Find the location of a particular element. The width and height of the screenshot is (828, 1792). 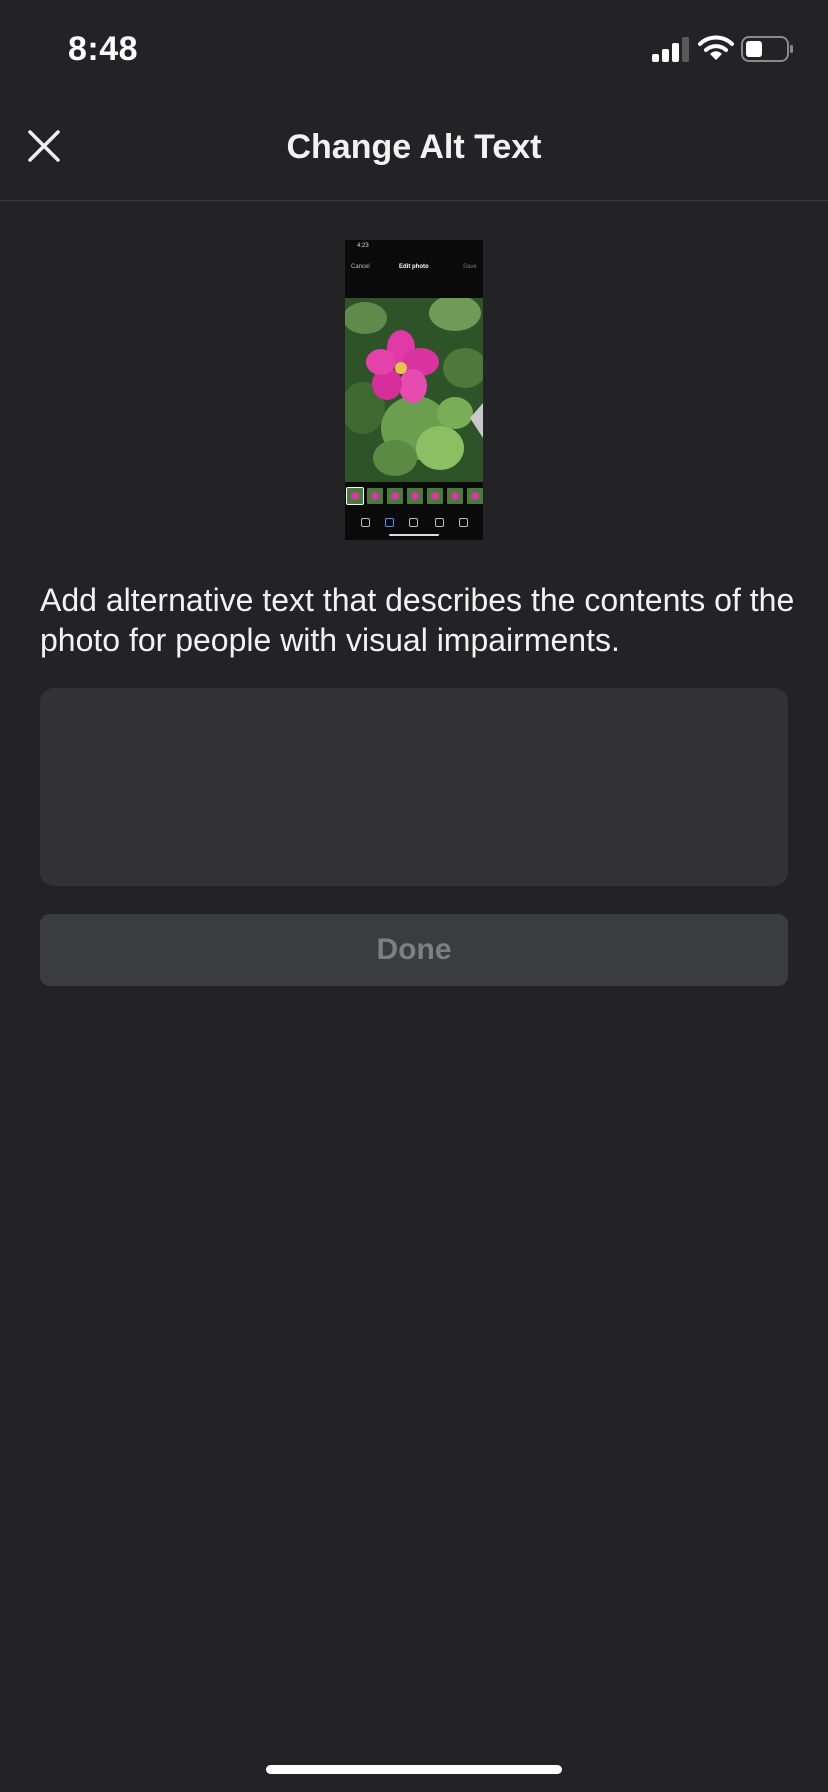

status-bar: 8:48 is located at coordinates (414, 50).